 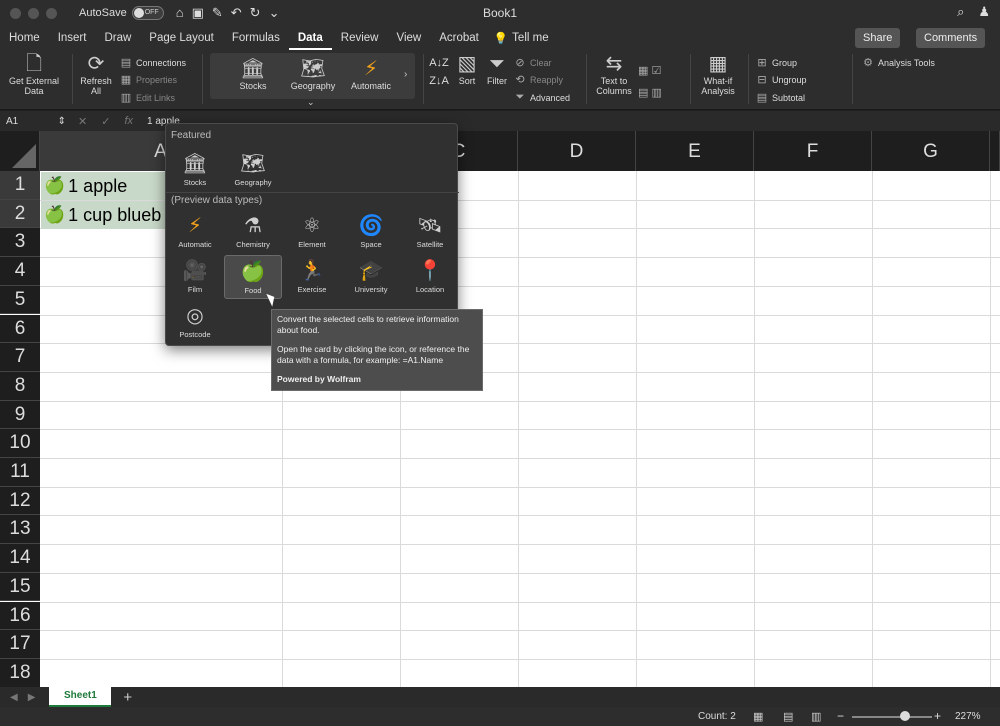 I want to click on function-icon: fx, so click(x=128, y=121).